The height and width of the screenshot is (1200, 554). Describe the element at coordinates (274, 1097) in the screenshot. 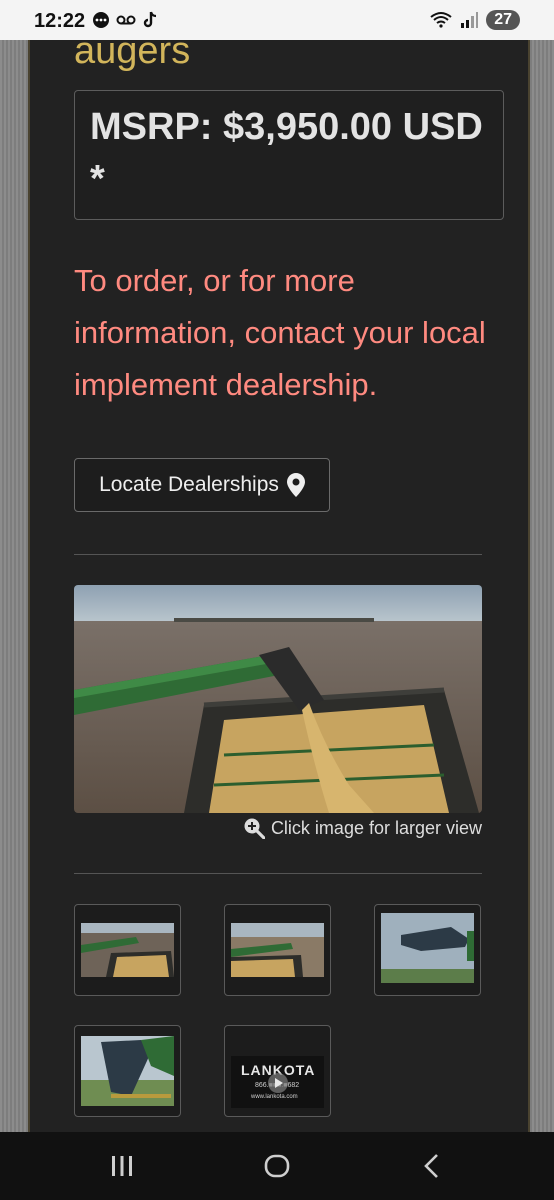

I see `lankota-site: www.lankota.com` at that location.